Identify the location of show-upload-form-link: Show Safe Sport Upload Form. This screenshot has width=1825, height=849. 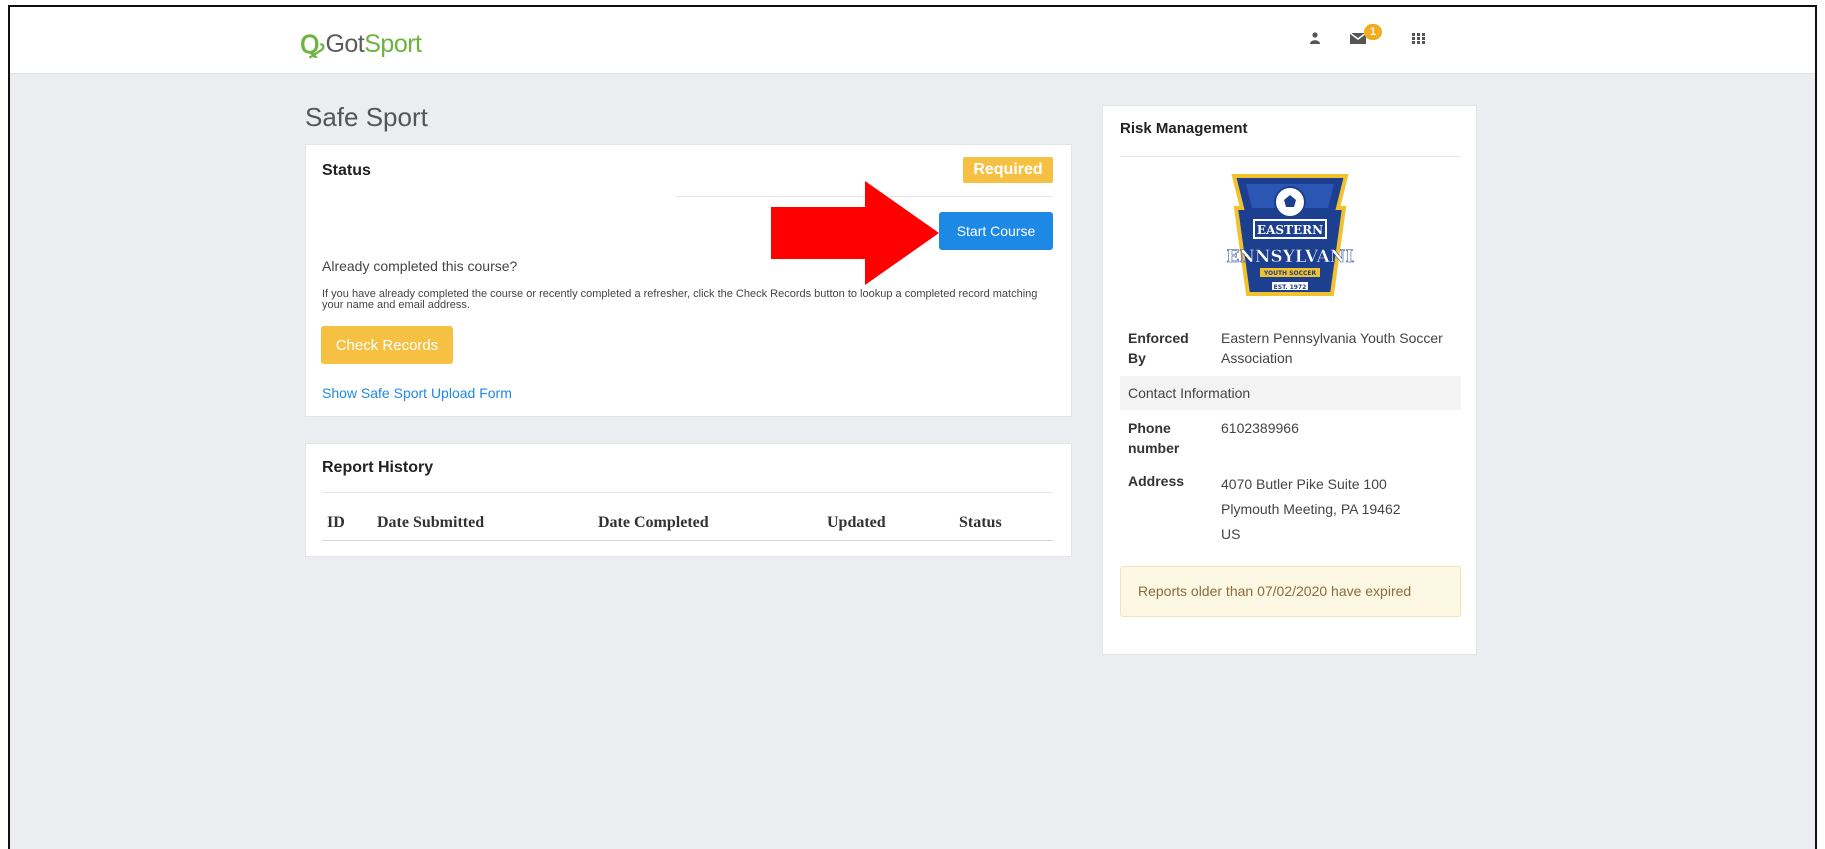
(417, 393).